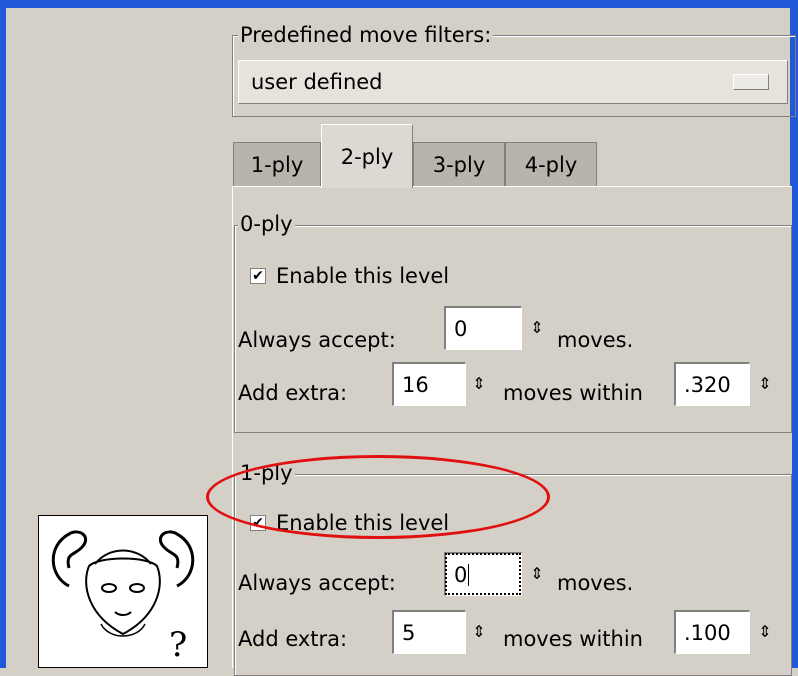 The image size is (798, 676). I want to click on tab-label: 1-ply, so click(277, 164).